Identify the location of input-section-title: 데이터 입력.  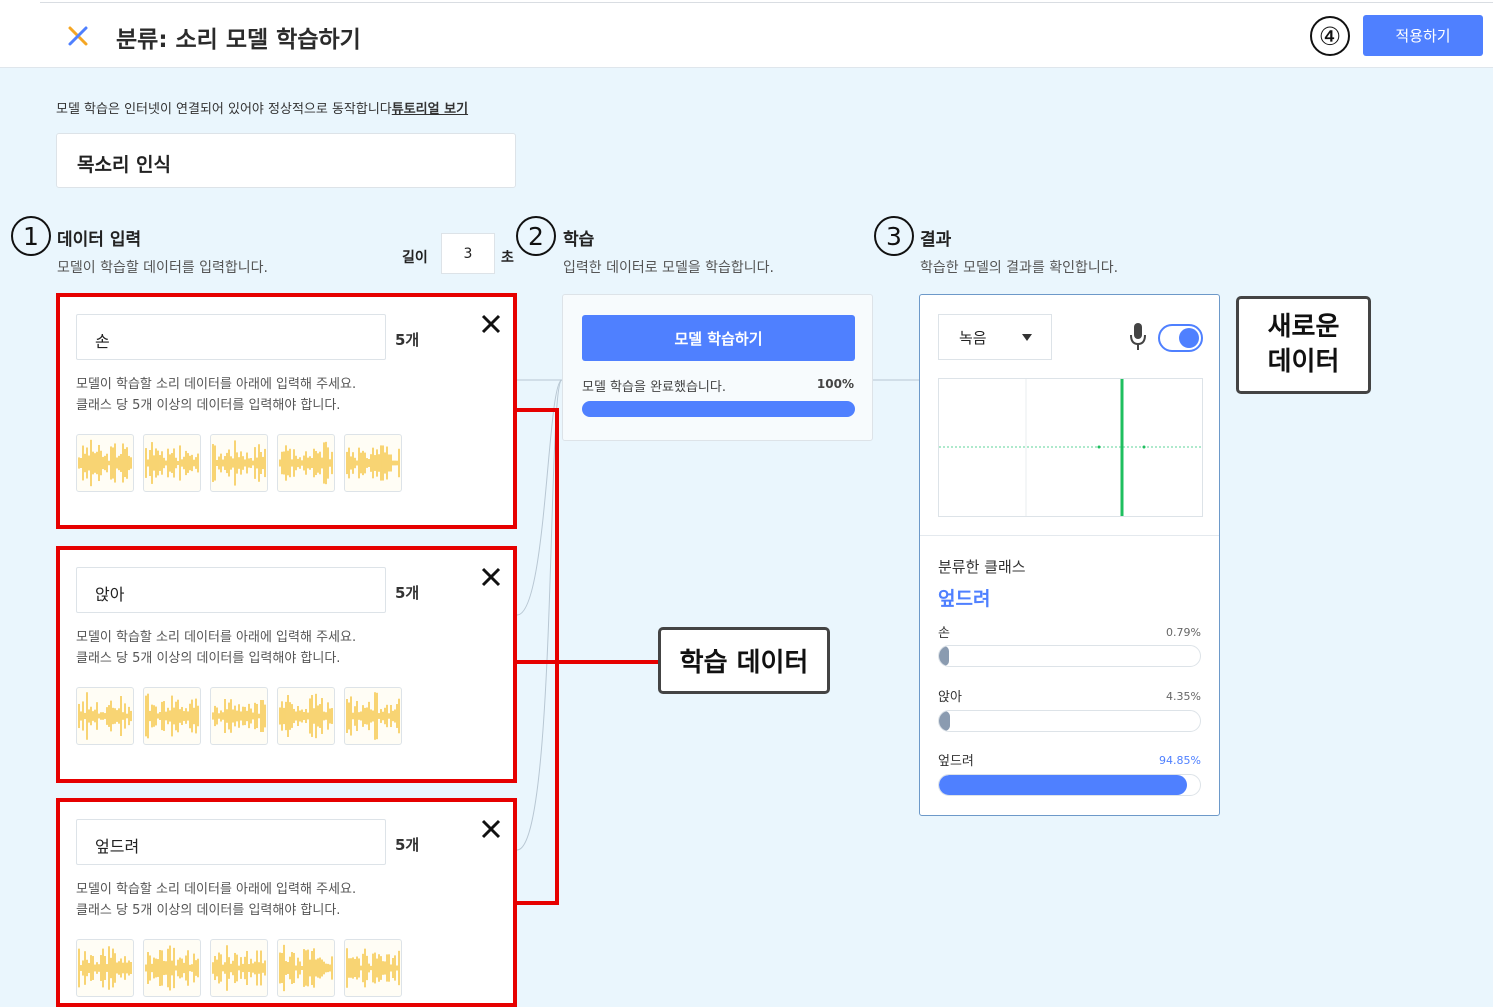
(99, 240).